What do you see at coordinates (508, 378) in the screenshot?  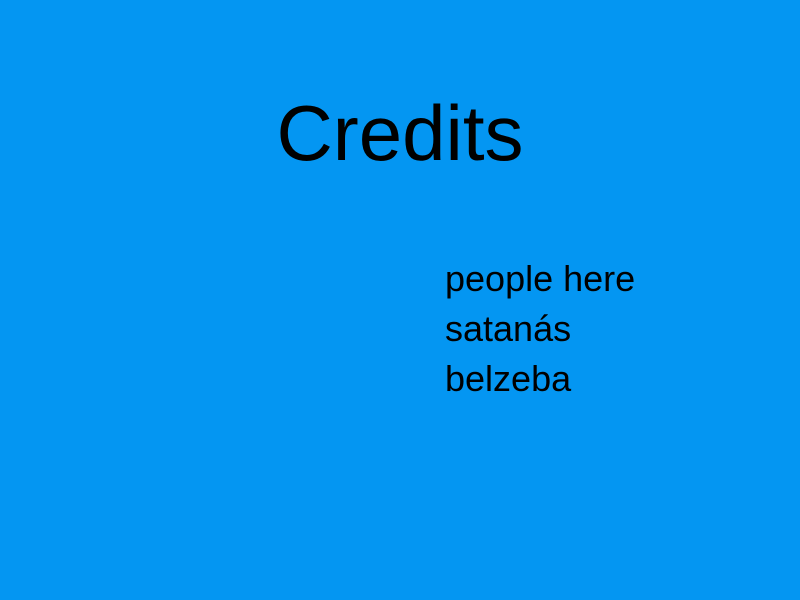 I see `list-item: belzeba` at bounding box center [508, 378].